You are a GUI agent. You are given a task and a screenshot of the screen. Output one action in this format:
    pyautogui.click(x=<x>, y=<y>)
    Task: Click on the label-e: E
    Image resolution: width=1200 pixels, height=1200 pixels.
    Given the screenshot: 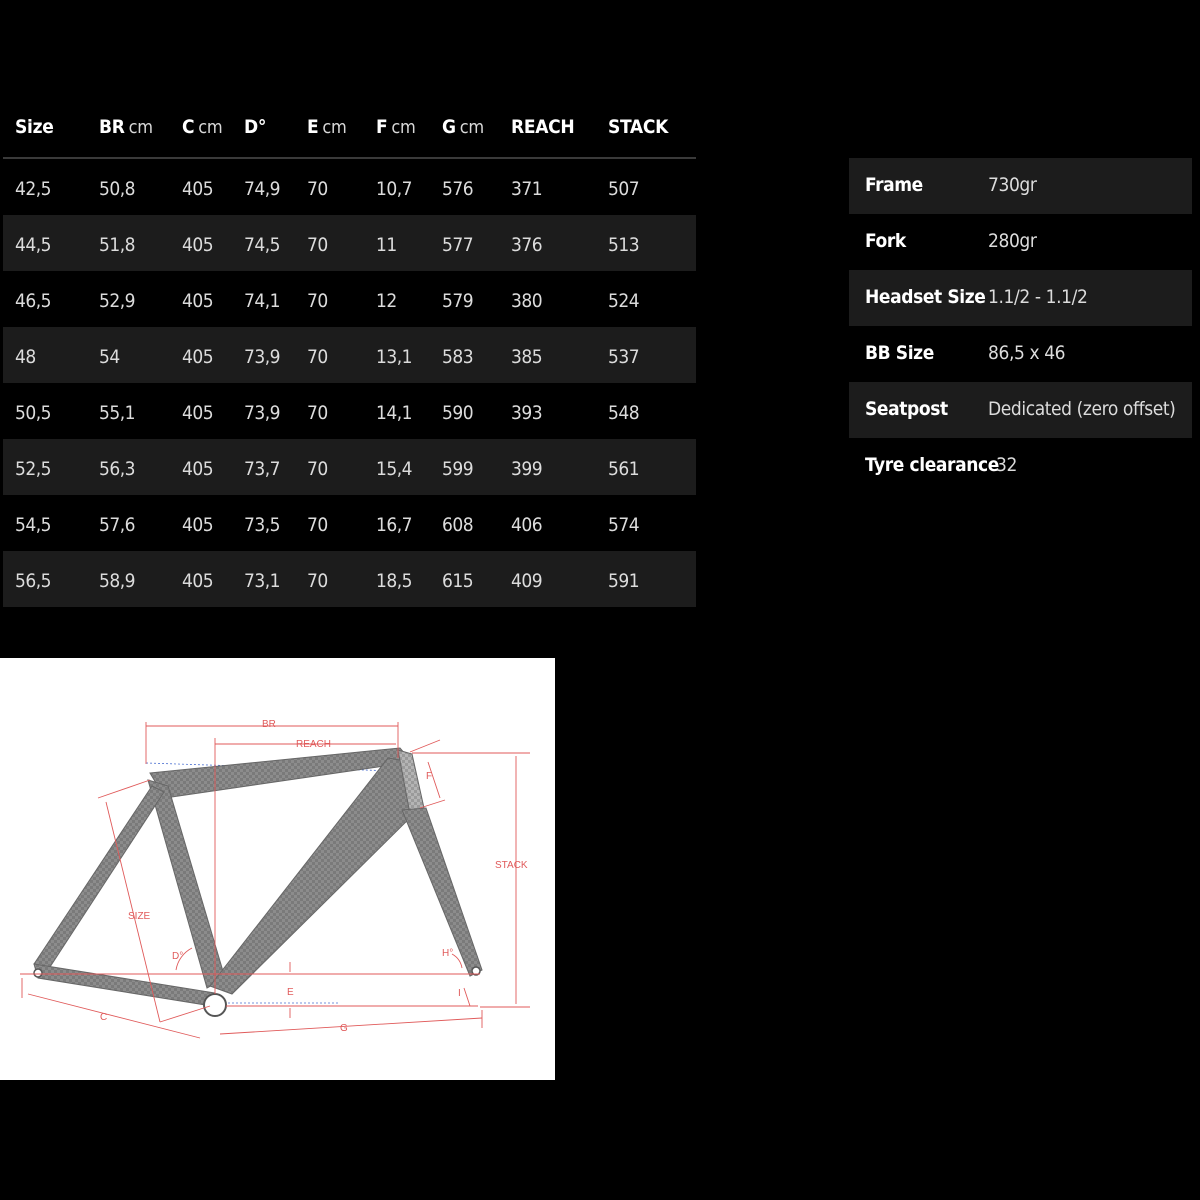 What is the action you would take?
    pyautogui.click(x=290, y=992)
    